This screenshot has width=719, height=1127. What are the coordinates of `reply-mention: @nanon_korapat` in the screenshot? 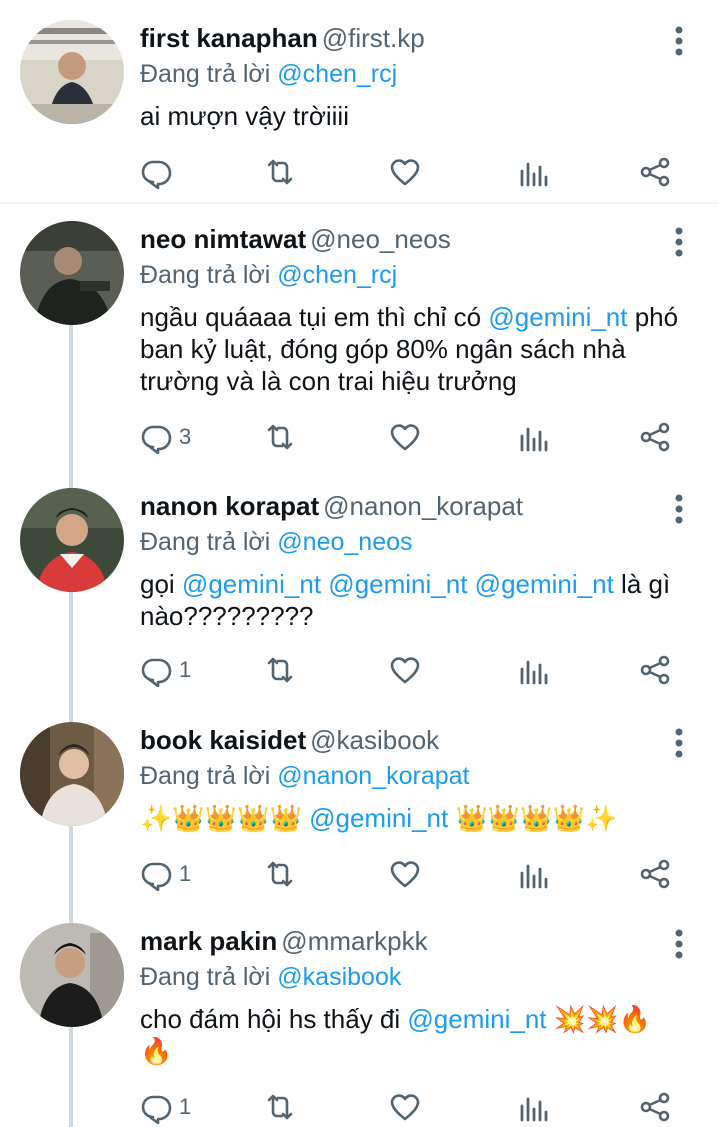 It's located at (373, 776).